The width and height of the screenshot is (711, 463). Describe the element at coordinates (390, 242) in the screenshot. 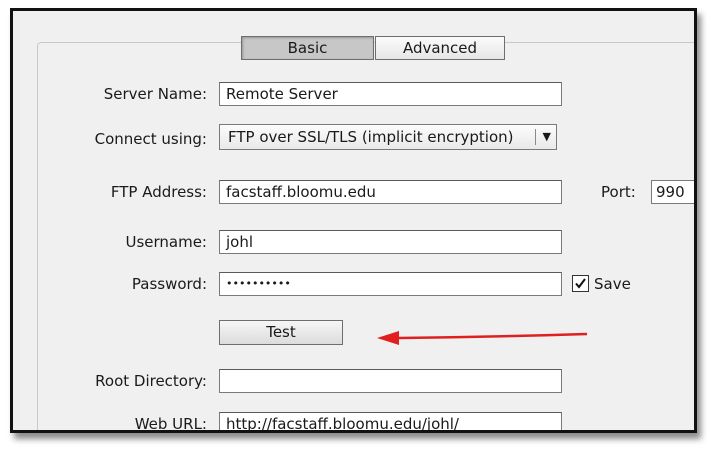

I see `username-input: johl` at that location.